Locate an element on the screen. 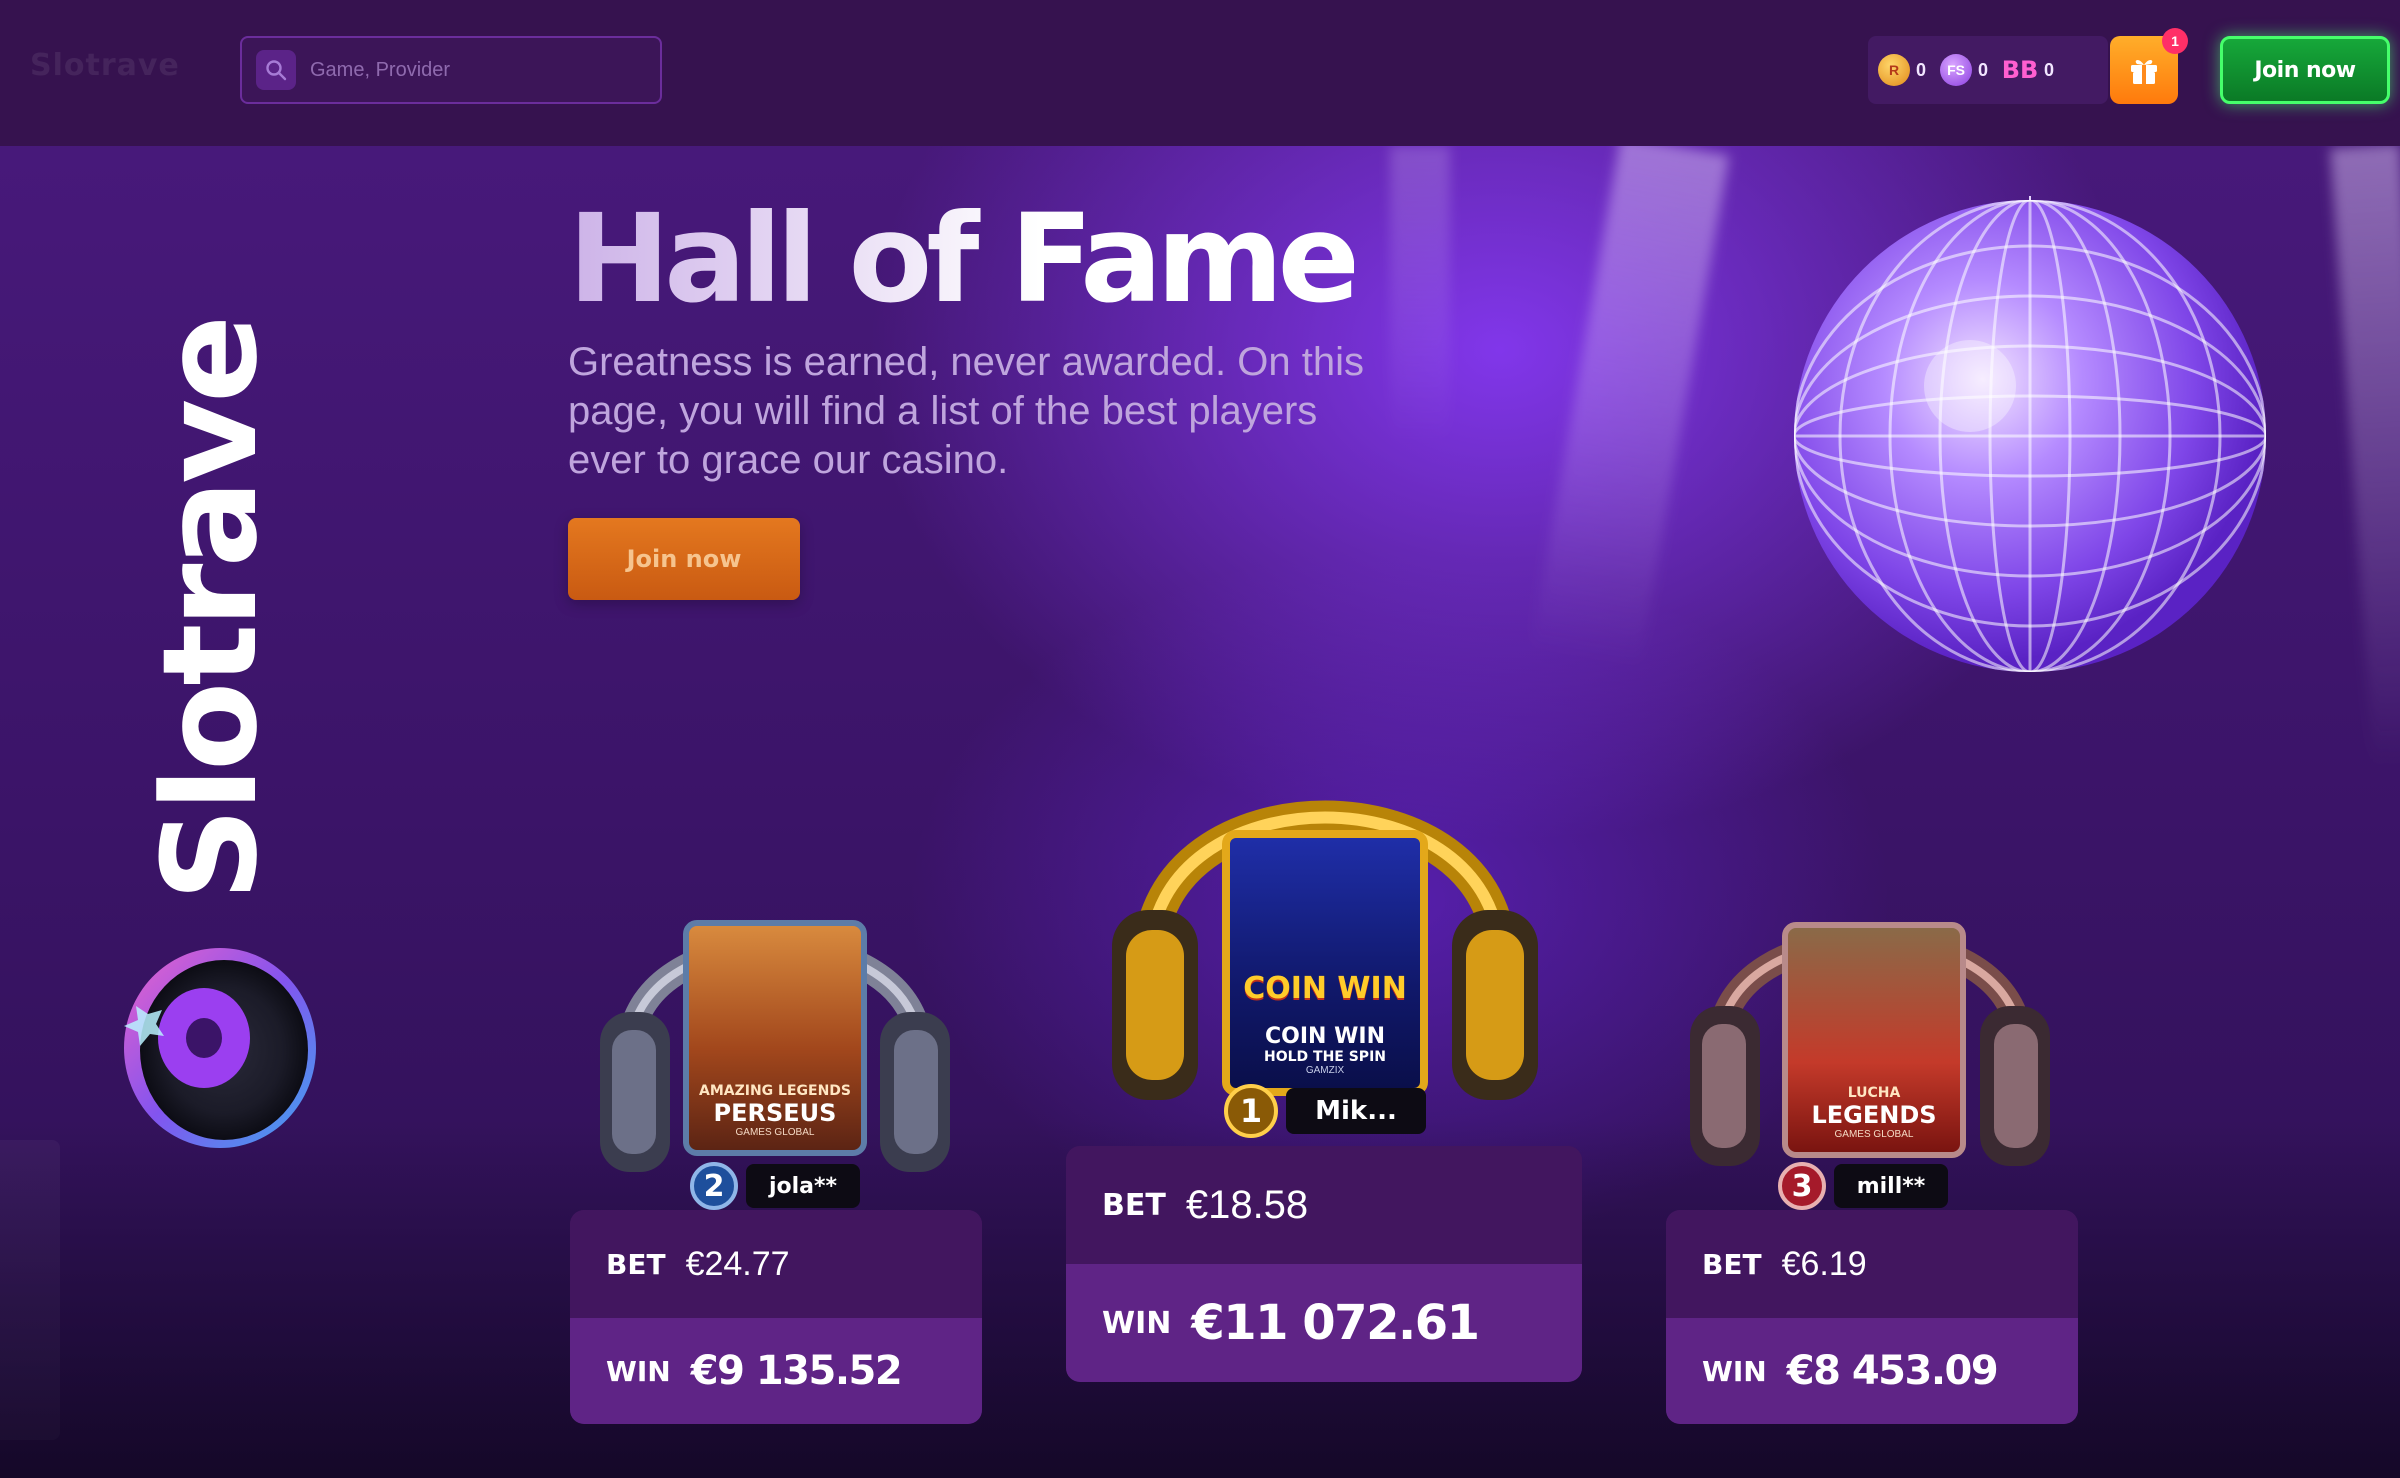 The width and height of the screenshot is (2400, 1478). rank-badge: 1 is located at coordinates (1251, 1111).